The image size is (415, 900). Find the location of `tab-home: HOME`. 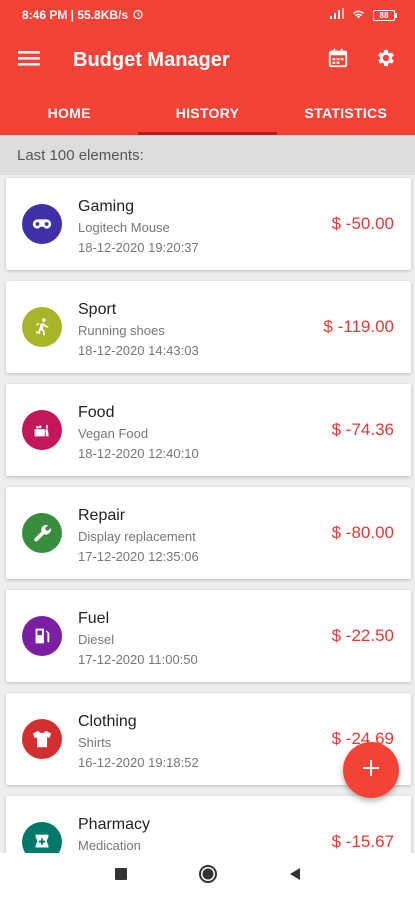

tab-home: HOME is located at coordinates (69, 112).